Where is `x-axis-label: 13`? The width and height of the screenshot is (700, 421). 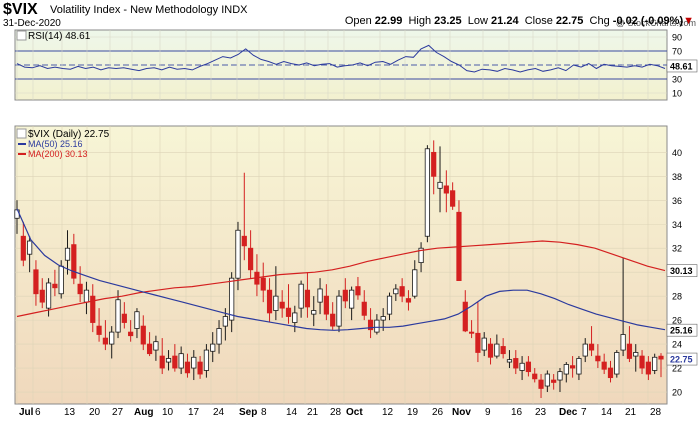 x-axis-label: 13 is located at coordinates (70, 412).